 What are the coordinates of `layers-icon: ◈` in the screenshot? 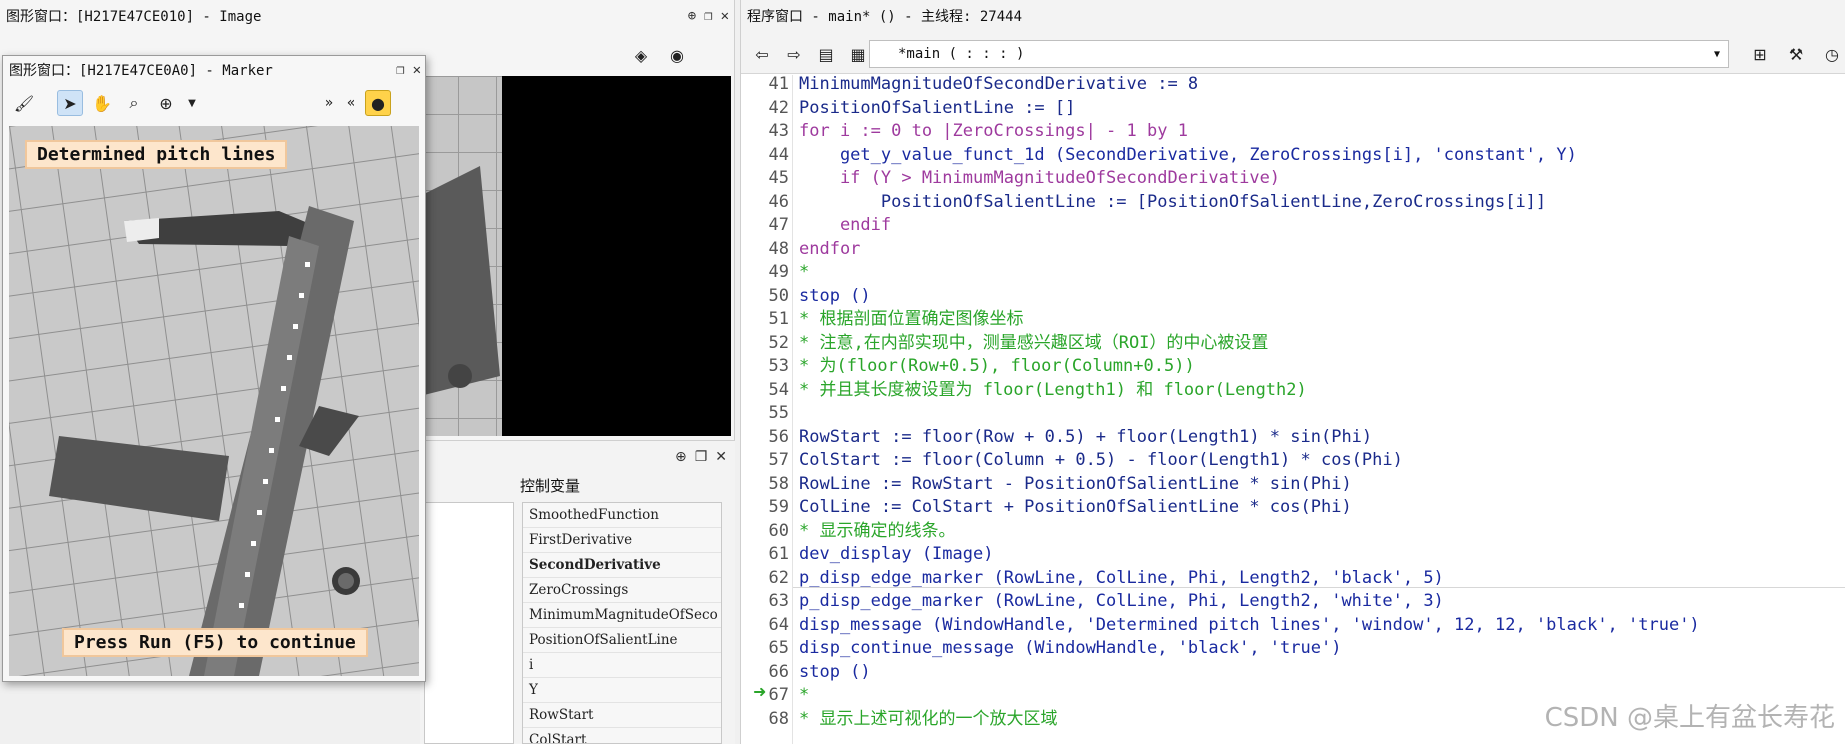 It's located at (641, 55).